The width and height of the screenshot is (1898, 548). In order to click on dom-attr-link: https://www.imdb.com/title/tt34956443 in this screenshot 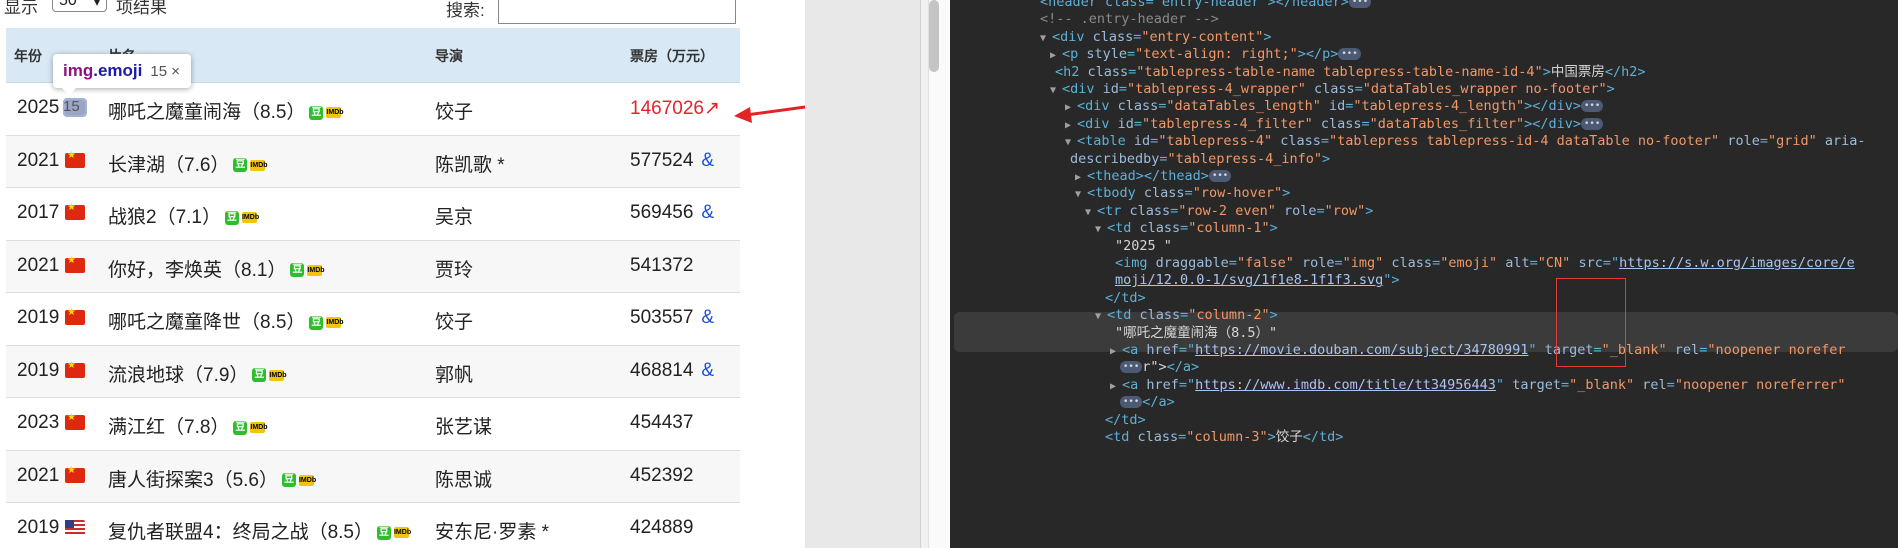, I will do `click(1345, 385)`.